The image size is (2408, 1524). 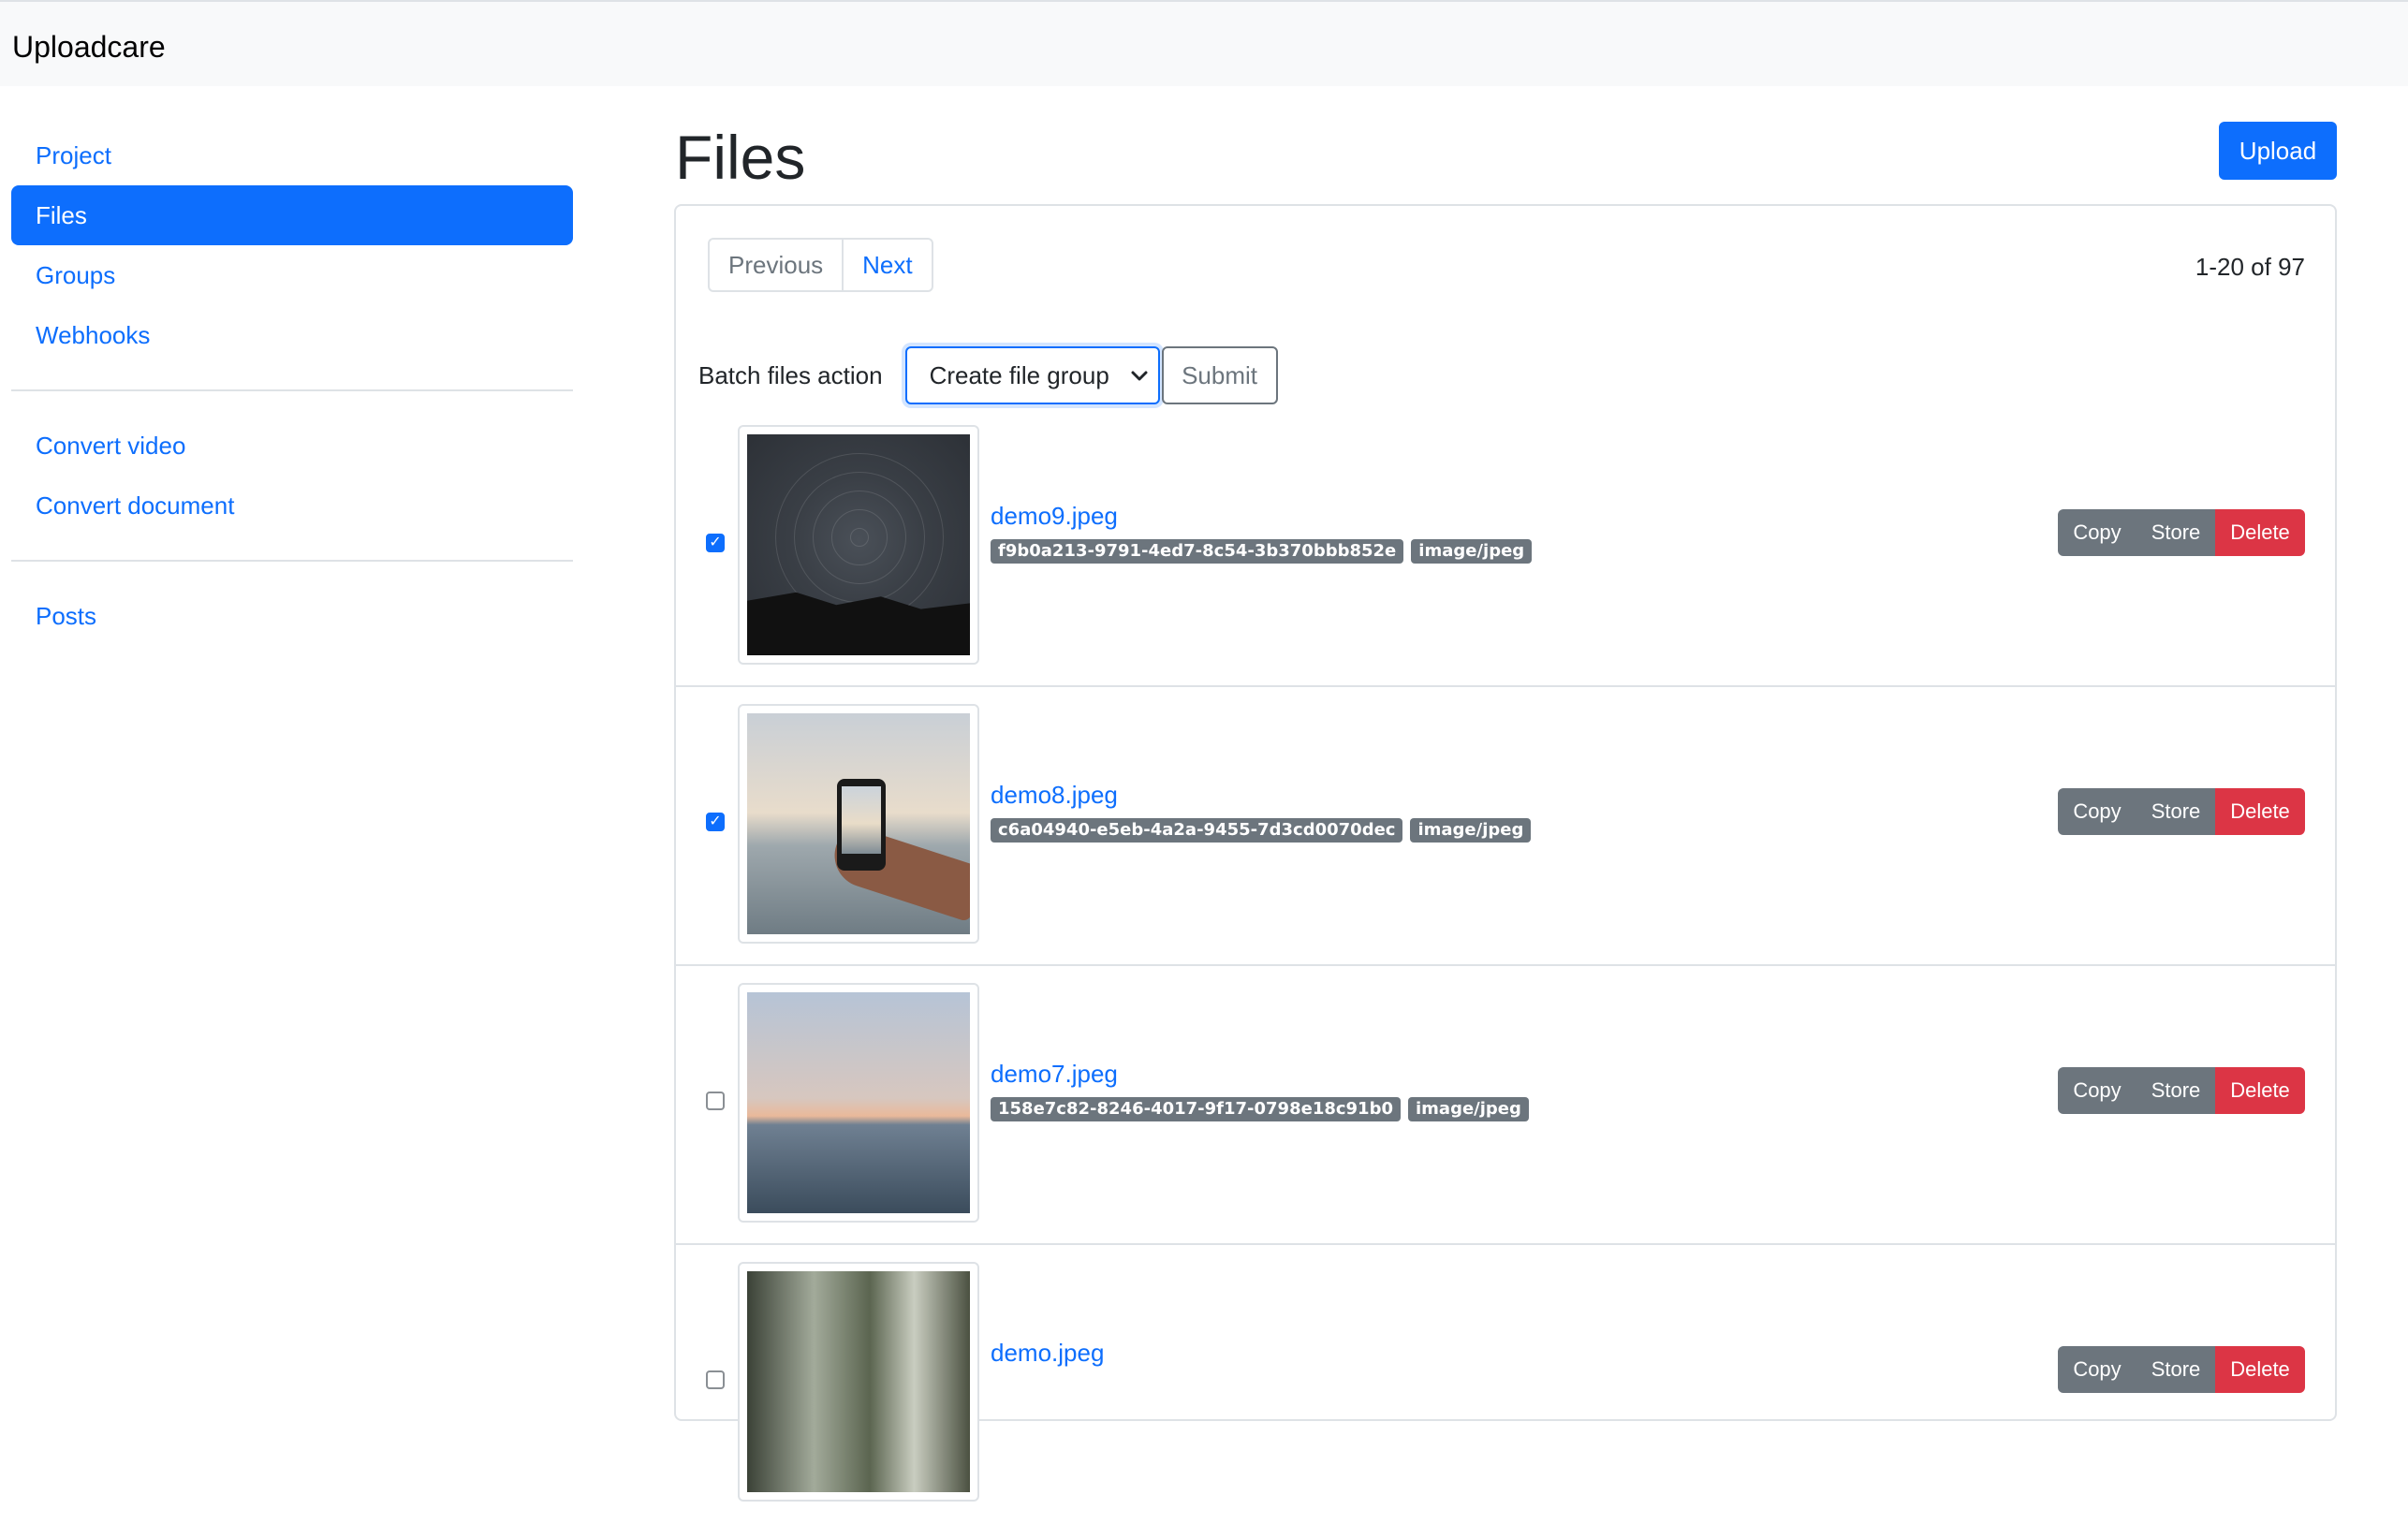 I want to click on pagination: Previous Next, so click(x=820, y=265).